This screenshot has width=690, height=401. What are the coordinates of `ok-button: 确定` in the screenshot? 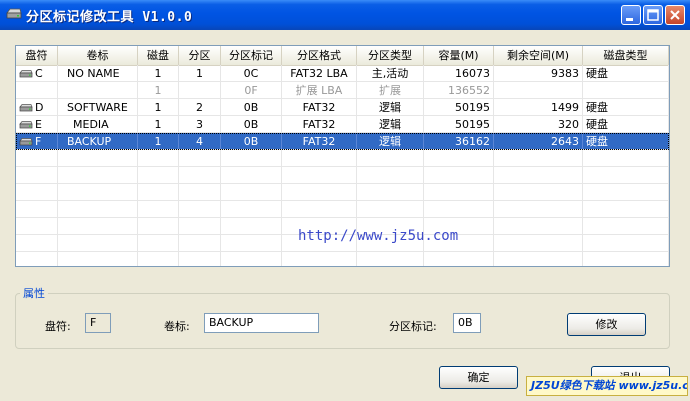 It's located at (478, 377).